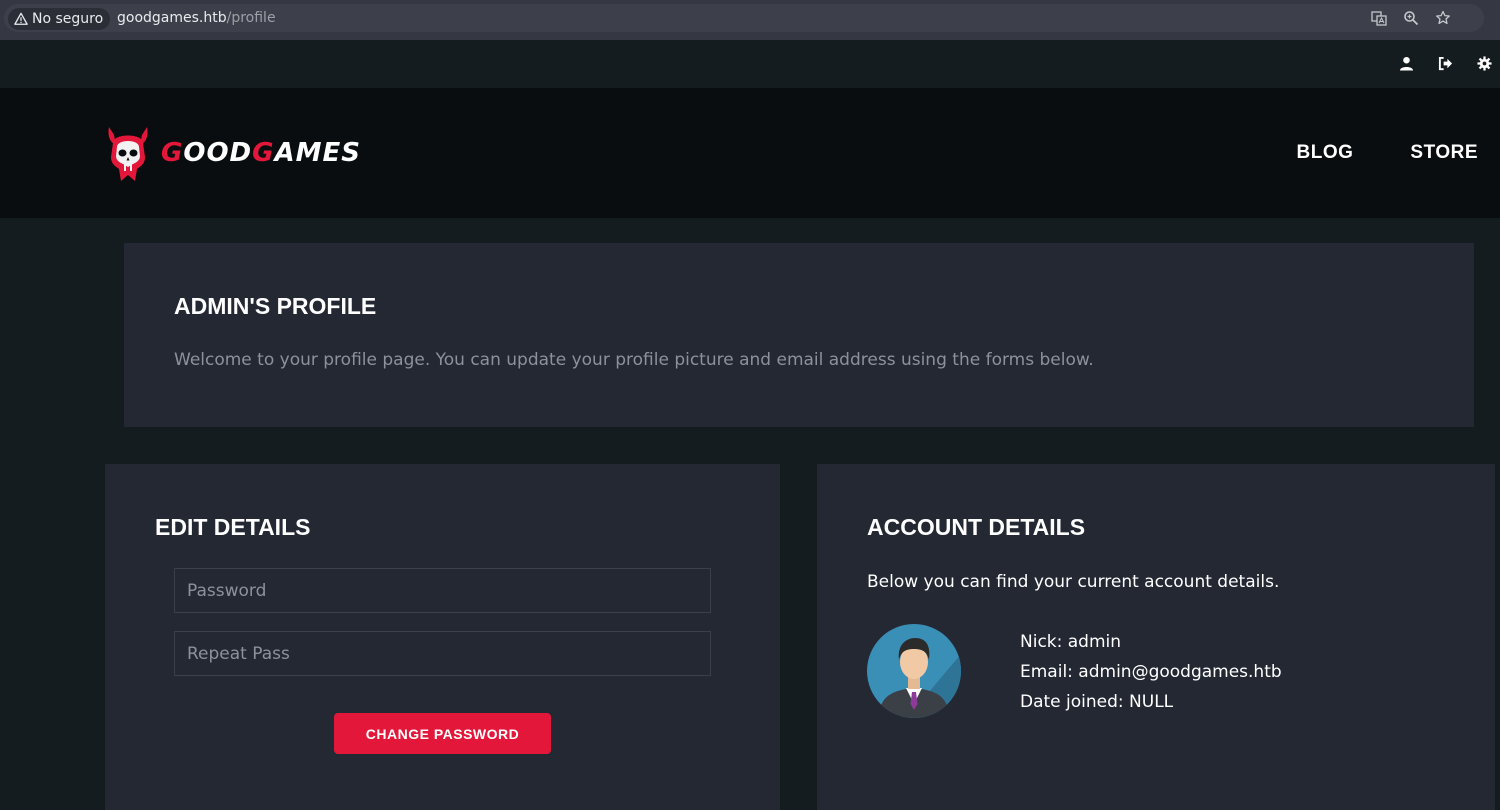 The height and width of the screenshot is (810, 1500). I want to click on url-path: /profile, so click(251, 18).